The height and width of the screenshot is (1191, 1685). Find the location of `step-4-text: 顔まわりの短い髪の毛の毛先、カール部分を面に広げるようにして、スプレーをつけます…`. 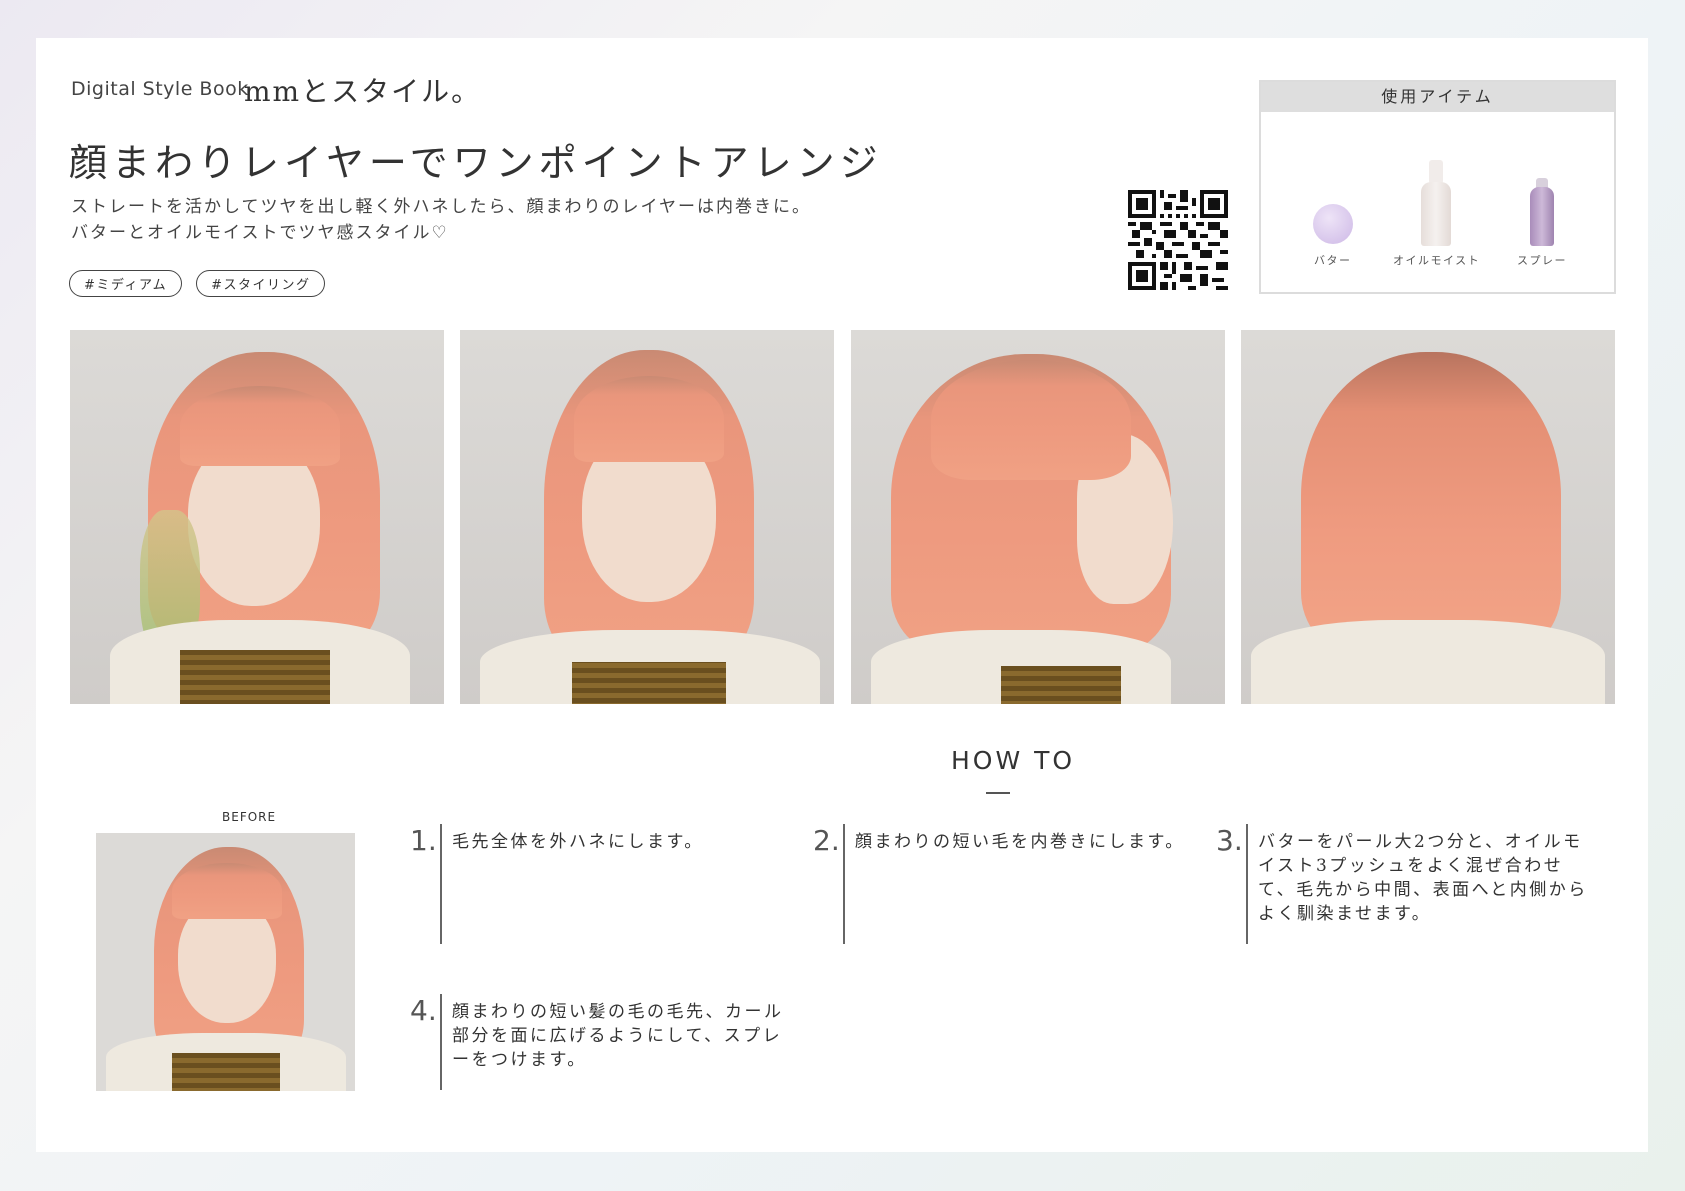

step-4-text: 顔まわりの短い髪の毛の毛先、カール部分を面に広げるようにして、スプレーをつけます… is located at coordinates (618, 1036).